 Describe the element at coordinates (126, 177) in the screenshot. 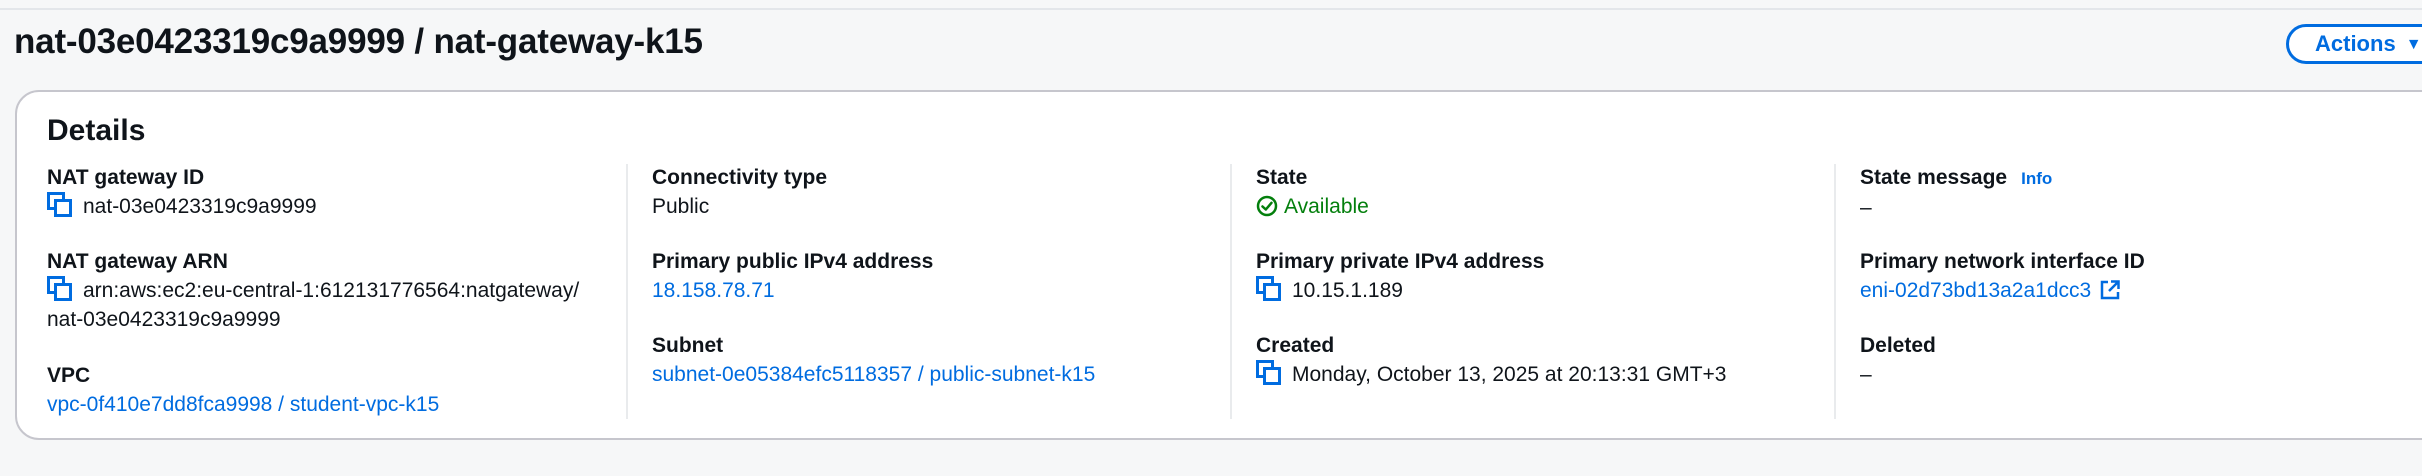

I see `nat-gateway-id-label: NAT gateway ID` at that location.